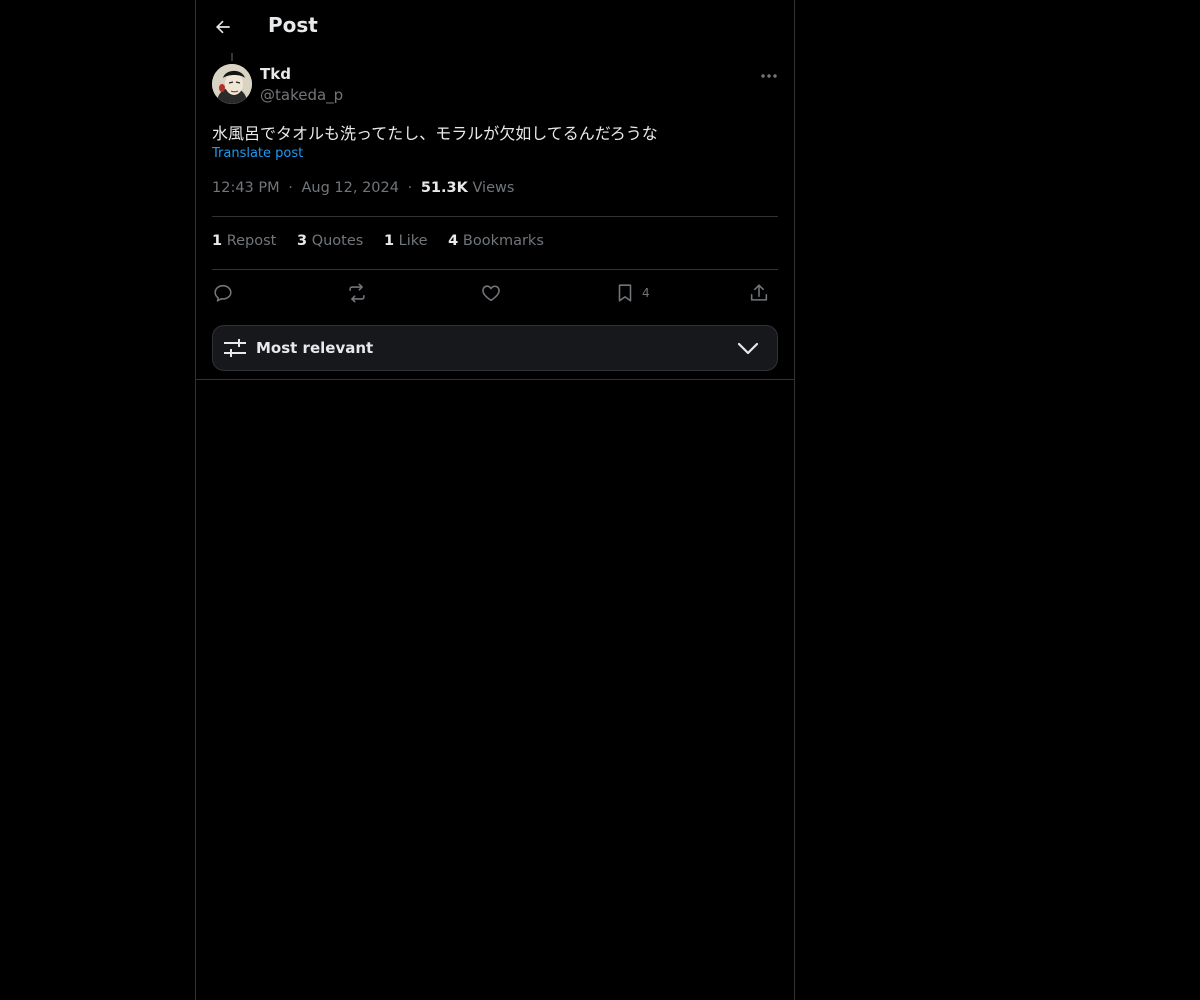 This screenshot has height=1000, width=1200. I want to click on stat-label: Repost, so click(251, 241).